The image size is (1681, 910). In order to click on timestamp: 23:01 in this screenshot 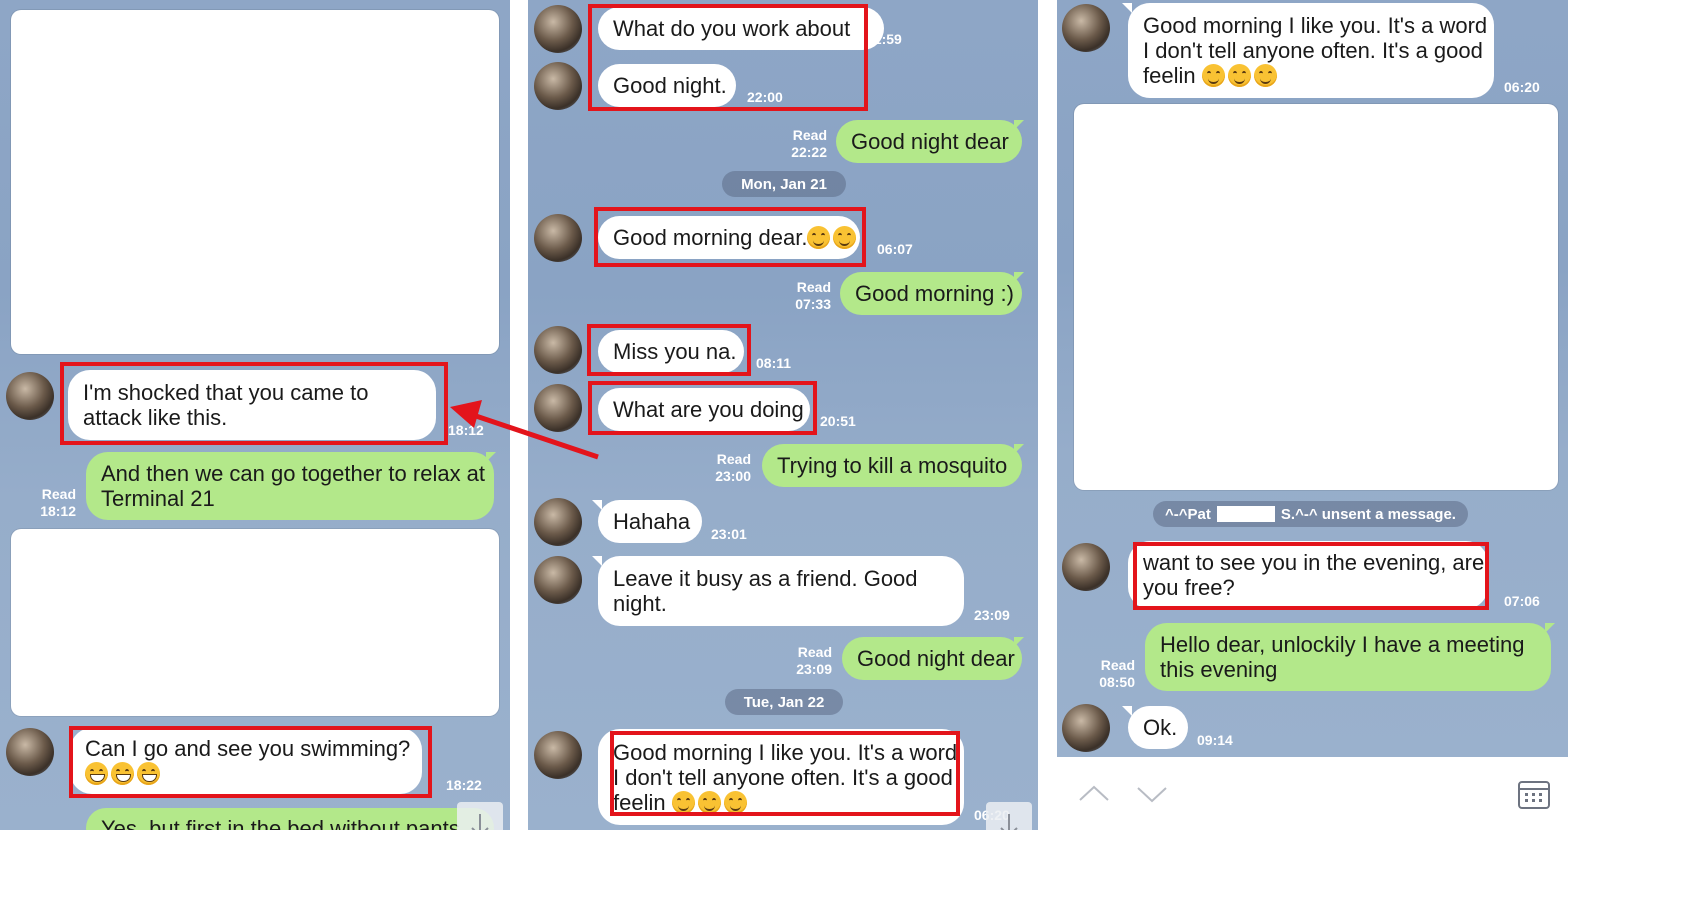, I will do `click(729, 534)`.